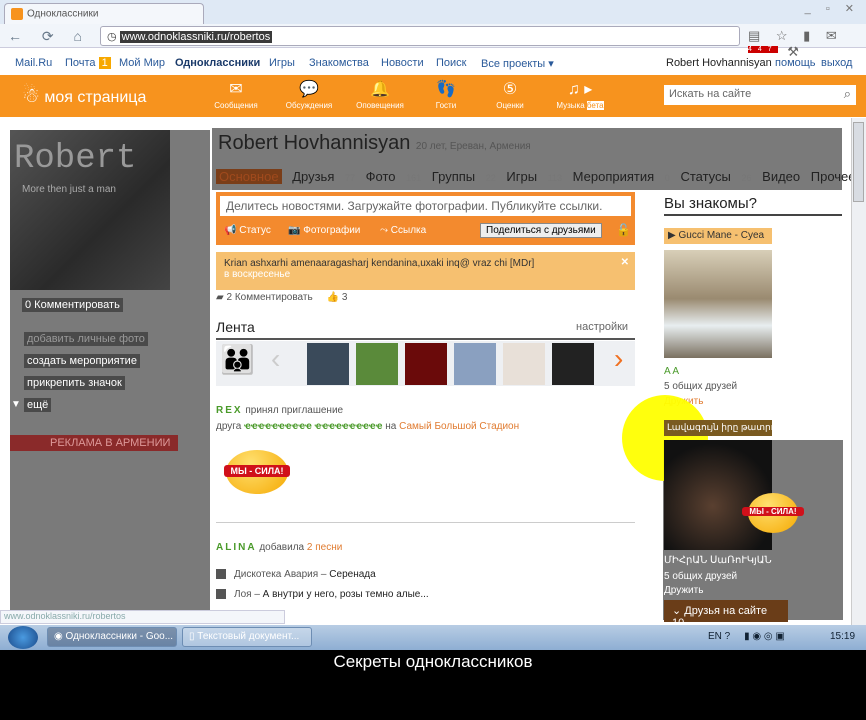 The image size is (866, 720). I want to click on next-arrow-icon: ›, so click(635, 364).